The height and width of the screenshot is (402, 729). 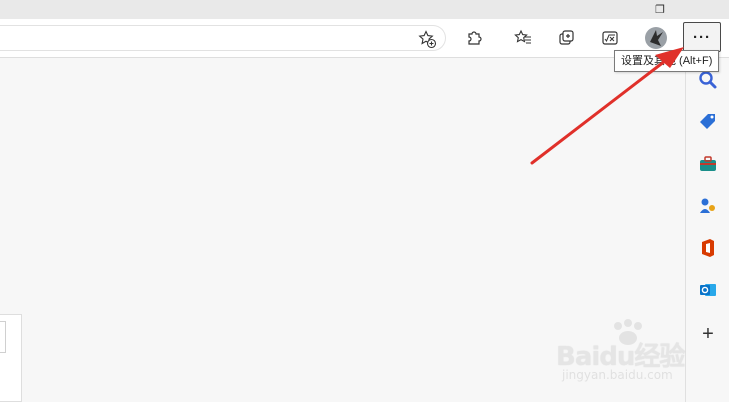 I want to click on puzzle-icon, so click(x=475, y=38).